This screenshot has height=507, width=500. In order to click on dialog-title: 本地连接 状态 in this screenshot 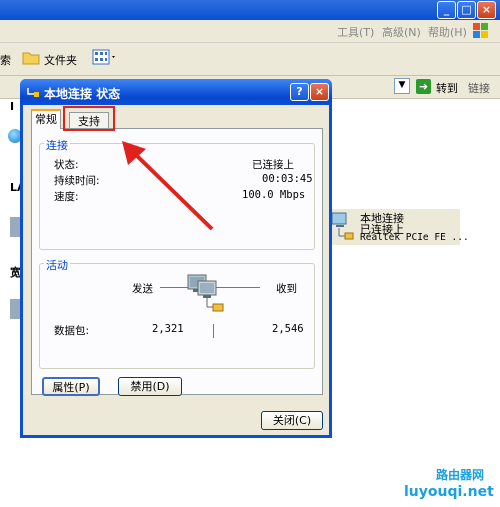, I will do `click(82, 94)`.